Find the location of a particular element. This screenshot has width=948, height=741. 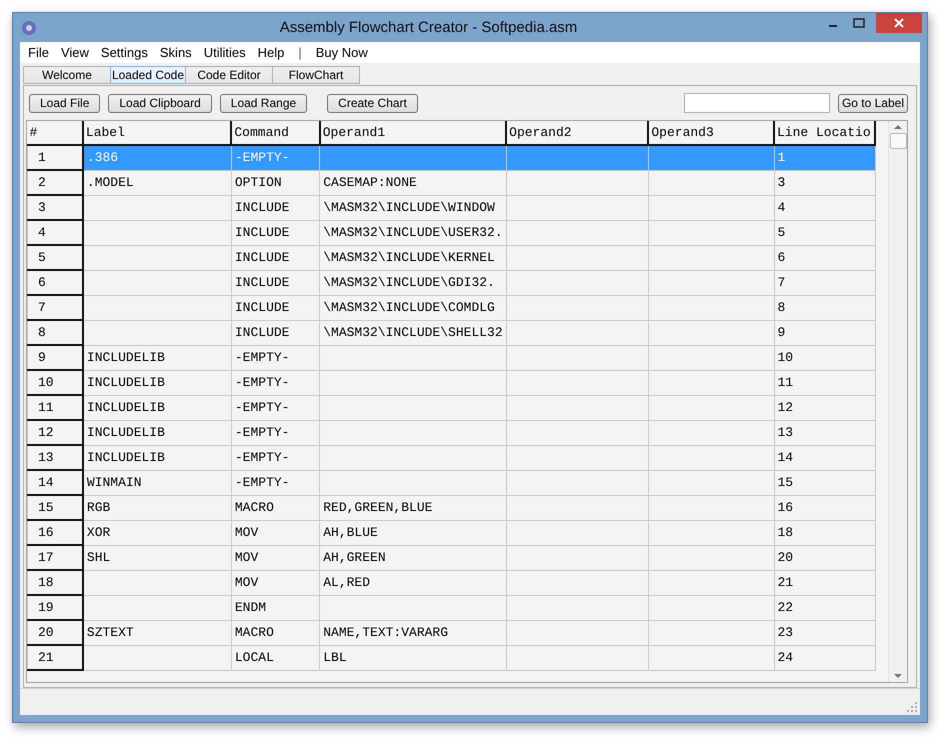

table-cell: RED,GREEN,BLUE is located at coordinates (413, 507).